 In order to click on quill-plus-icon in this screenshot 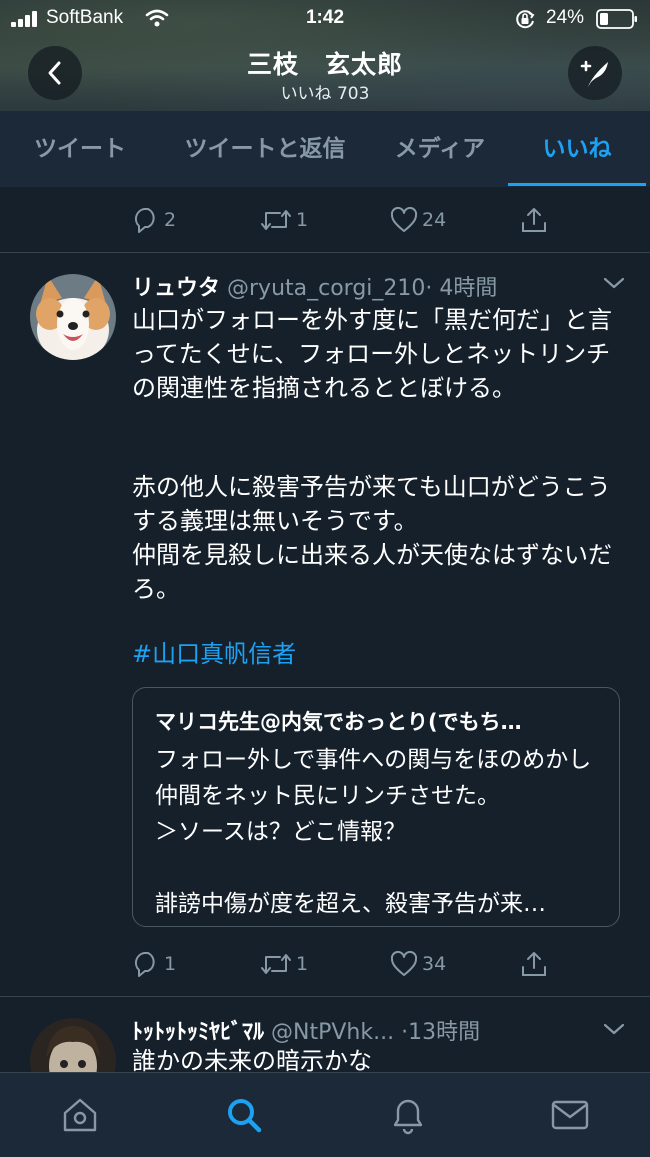, I will do `click(595, 73)`.